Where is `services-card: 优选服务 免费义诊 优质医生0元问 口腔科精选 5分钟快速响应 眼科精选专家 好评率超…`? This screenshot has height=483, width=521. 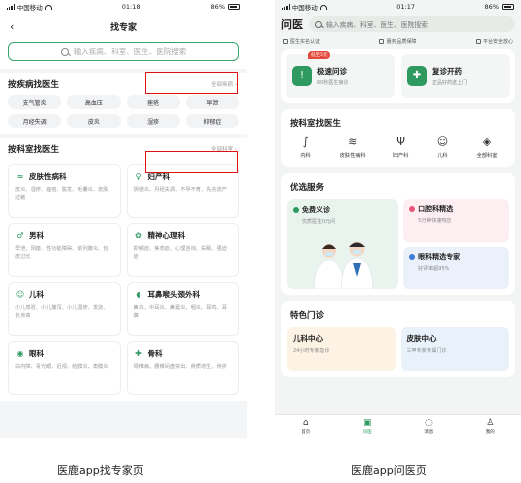
services-card: 优选服务 免费义诊 优质医生0元问 口腔科精选 5分钟快速响应 眼科精选专家 好评率超… is located at coordinates (398, 234).